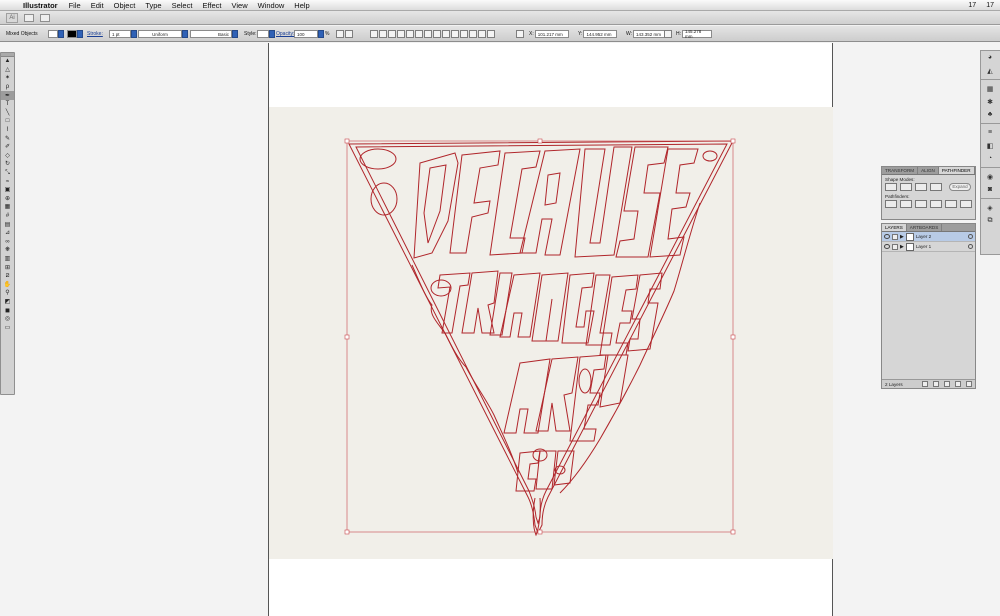  I want to click on expand-triangle-icon: ▶, so click(902, 247).